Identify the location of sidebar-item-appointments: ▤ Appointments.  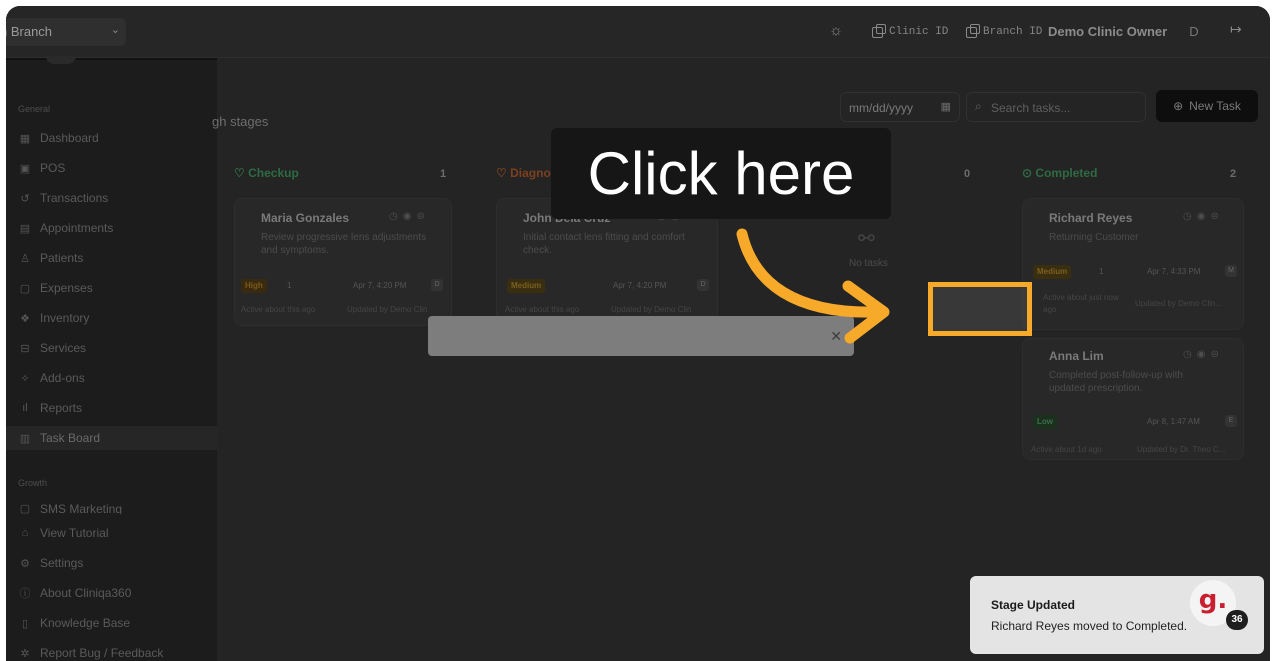
(111, 228).